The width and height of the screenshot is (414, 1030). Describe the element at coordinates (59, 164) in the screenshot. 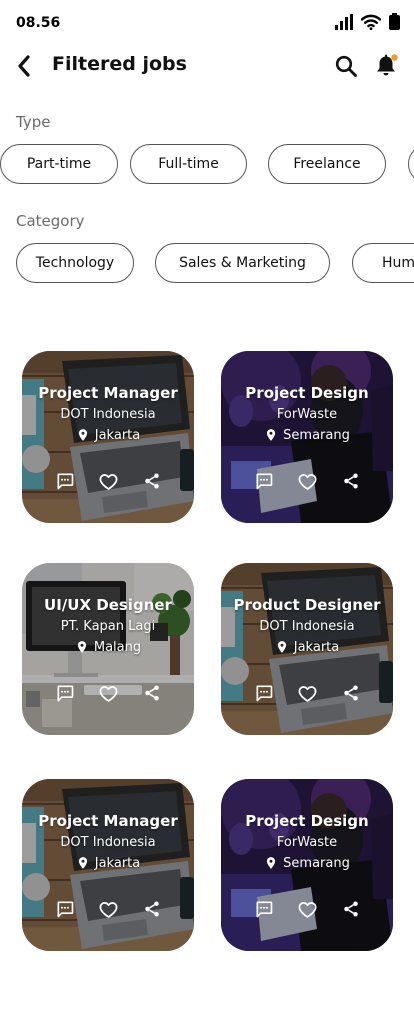

I see `chip-part-time: Part-time` at that location.